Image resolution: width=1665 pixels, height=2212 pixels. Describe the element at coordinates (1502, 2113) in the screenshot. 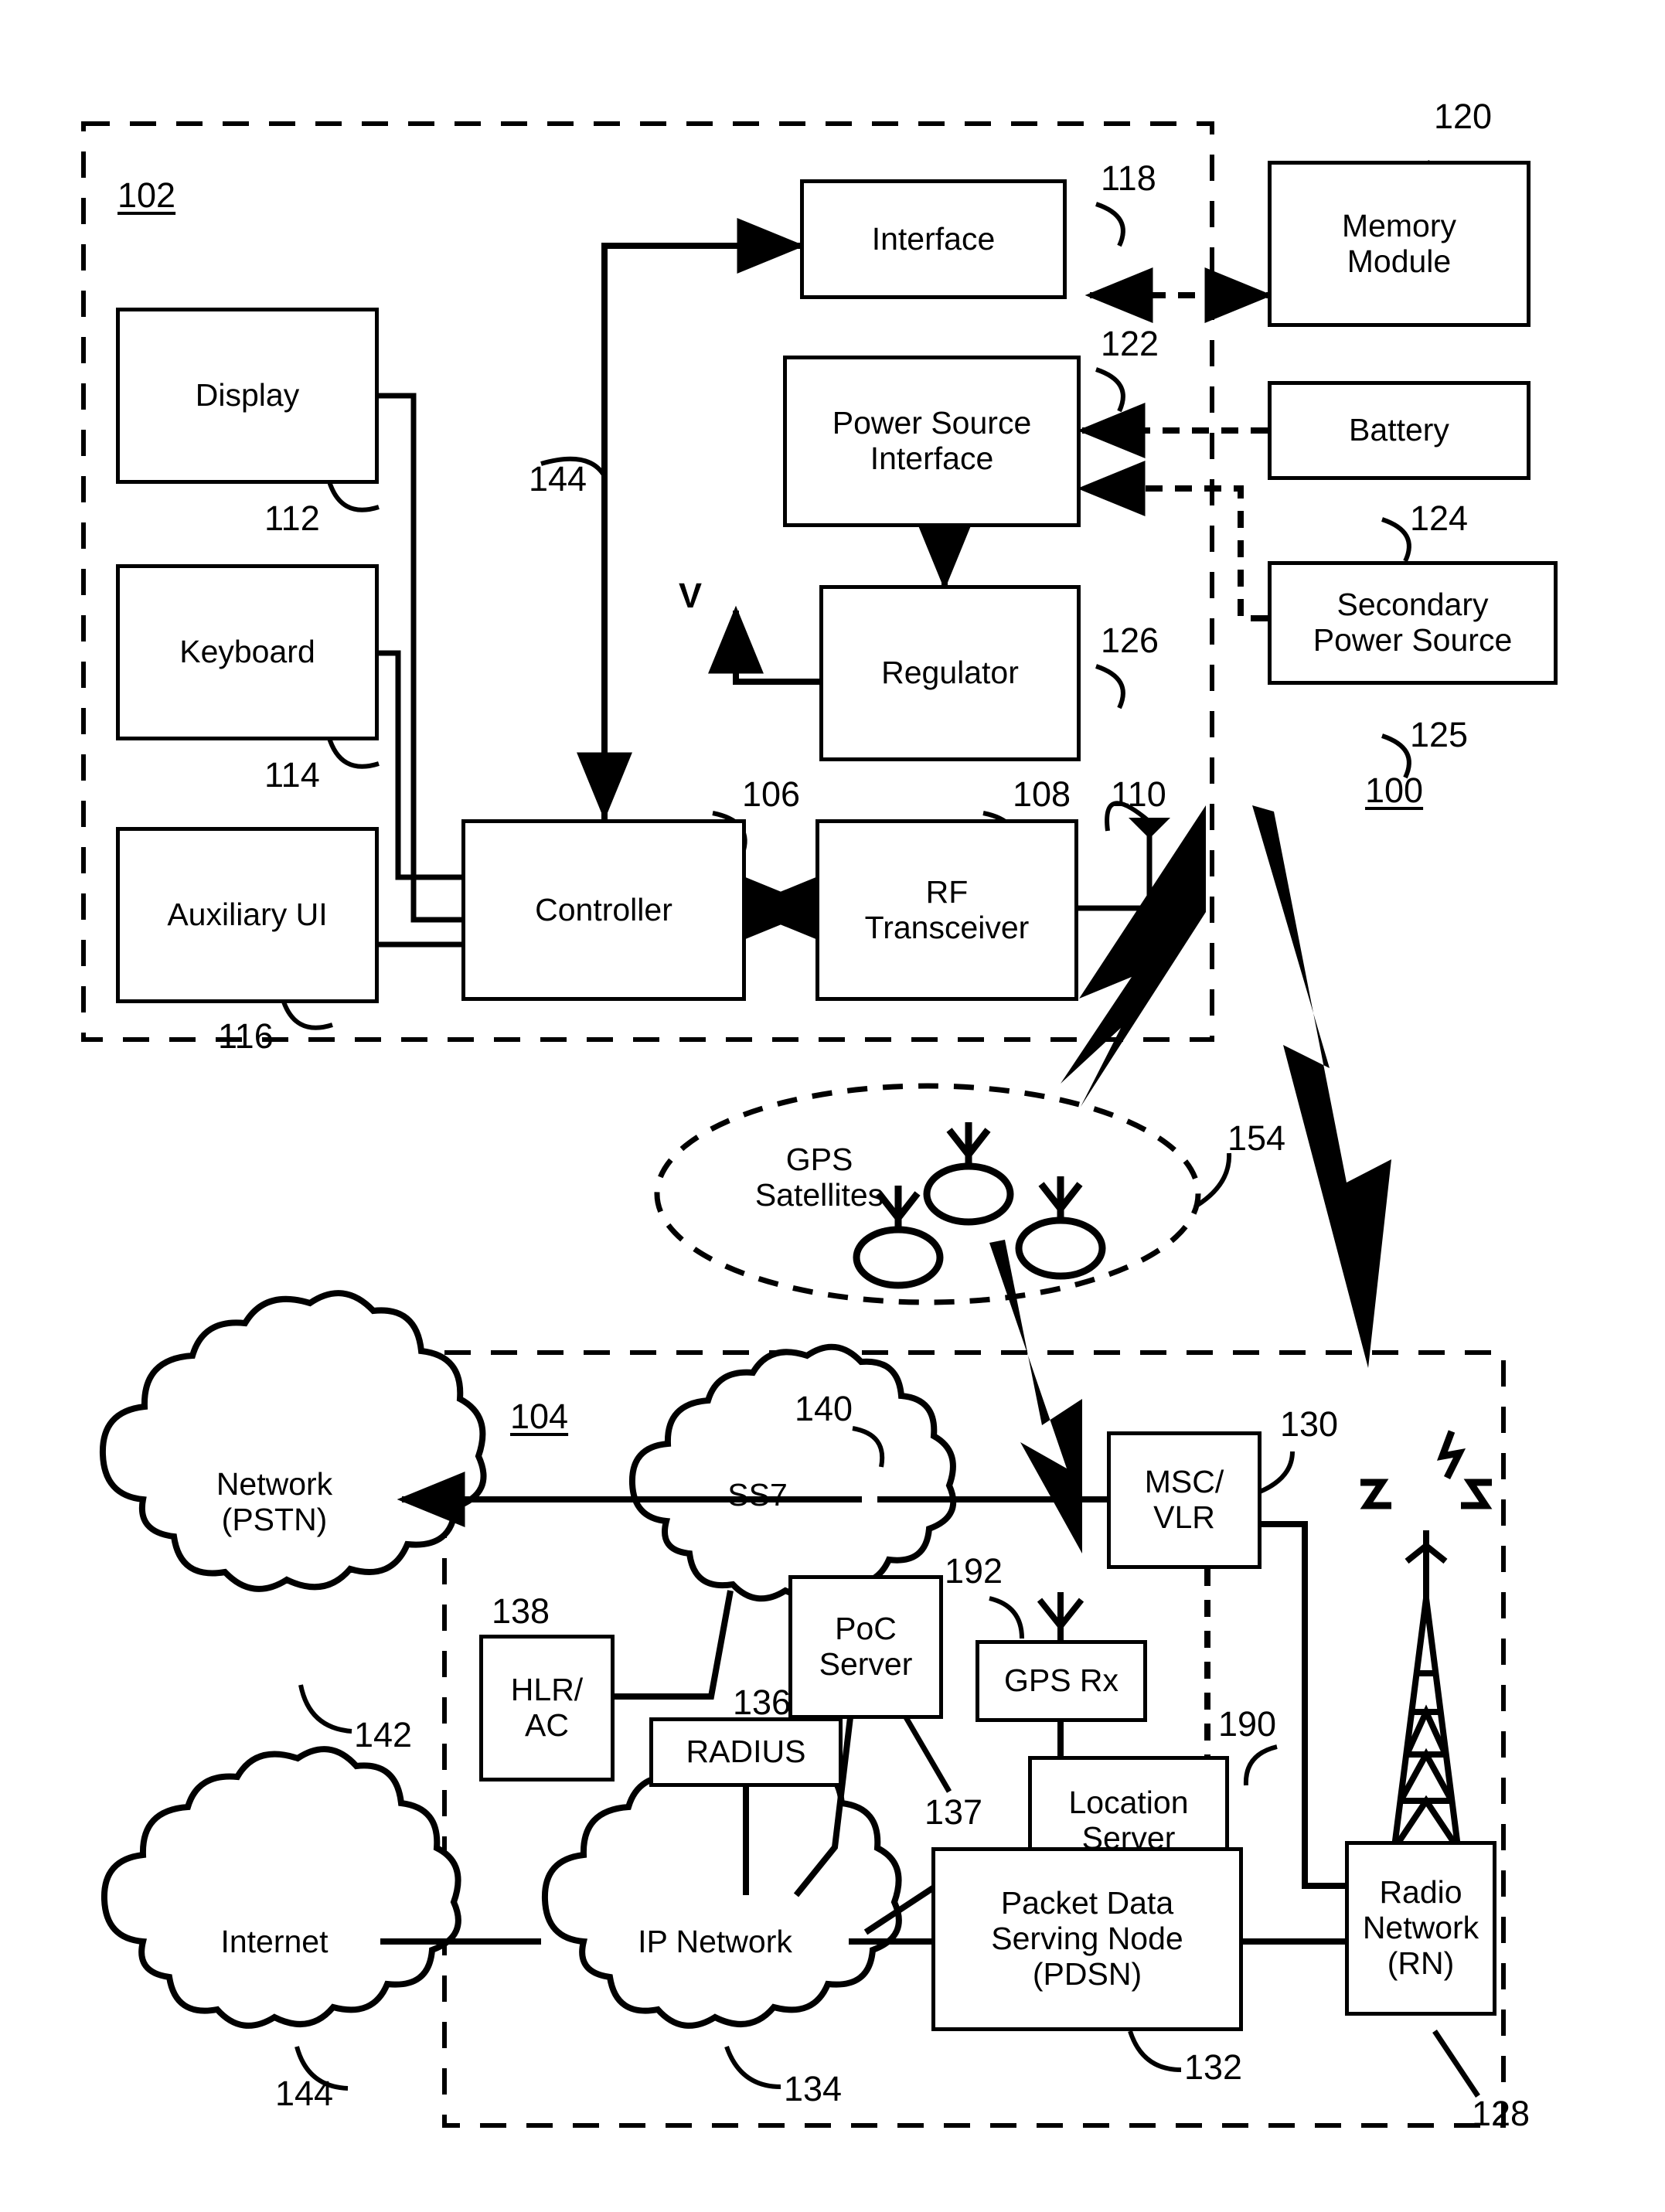

I see `ref-128: 128` at that location.